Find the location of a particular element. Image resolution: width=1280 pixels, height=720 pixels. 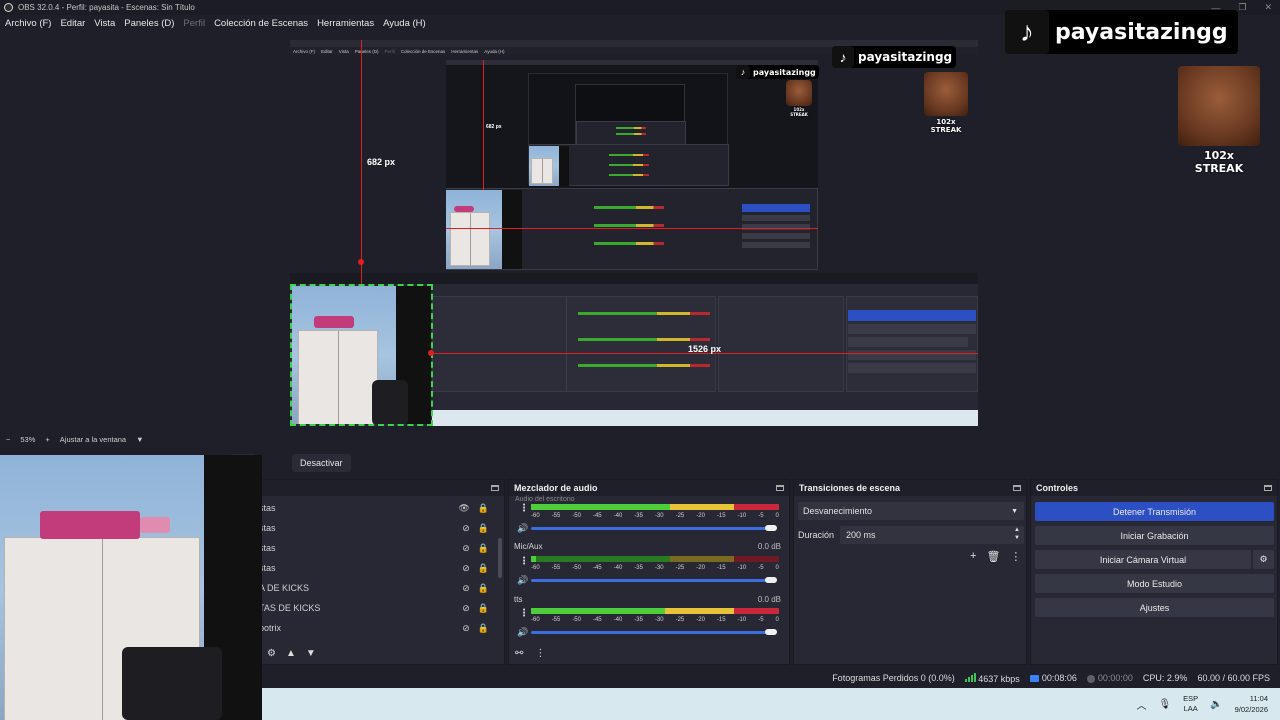

streak-label: 102x STREAK is located at coordinates (1219, 162).